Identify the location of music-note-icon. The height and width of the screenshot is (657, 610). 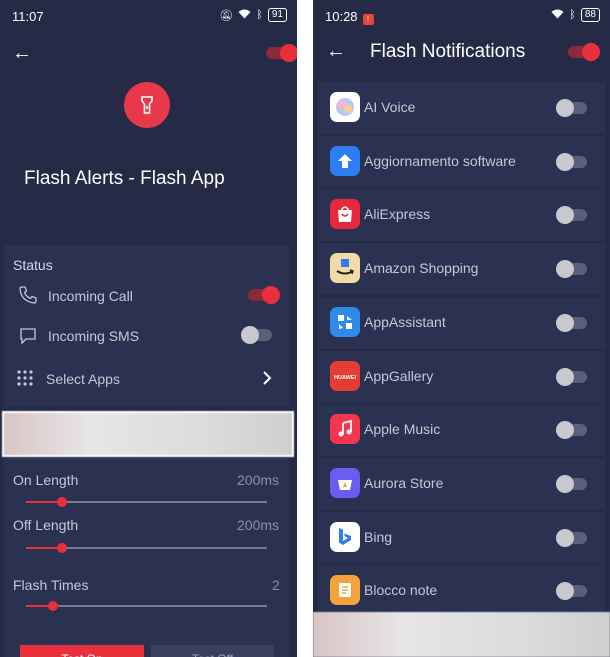
(345, 429).